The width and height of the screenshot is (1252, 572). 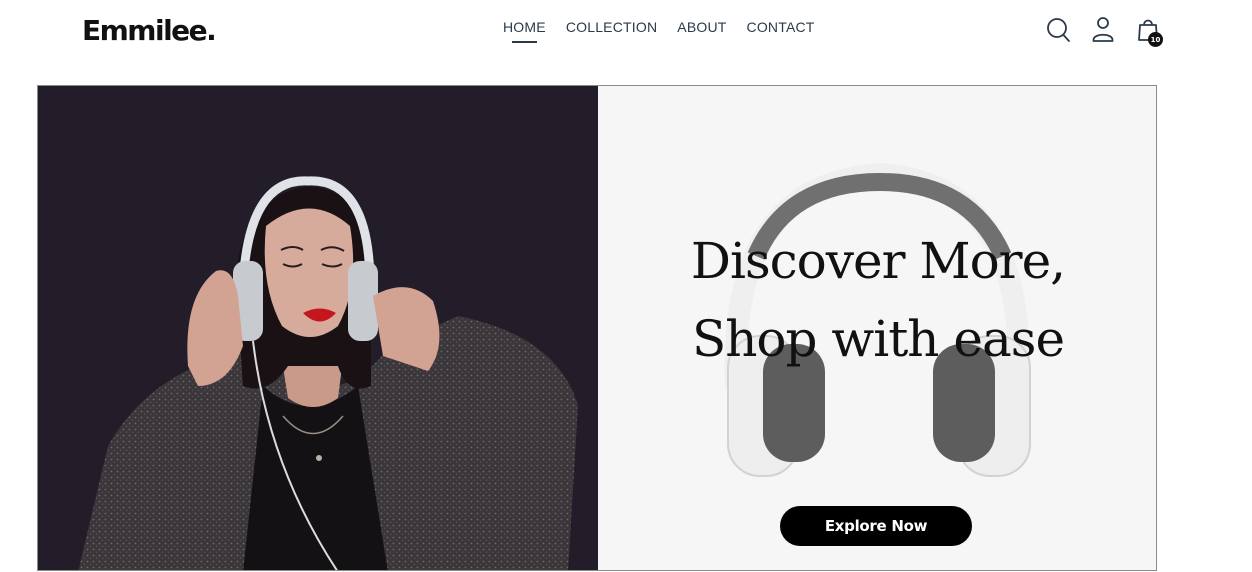 I want to click on shopping-bag-icon: 10, so click(x=1149, y=31).